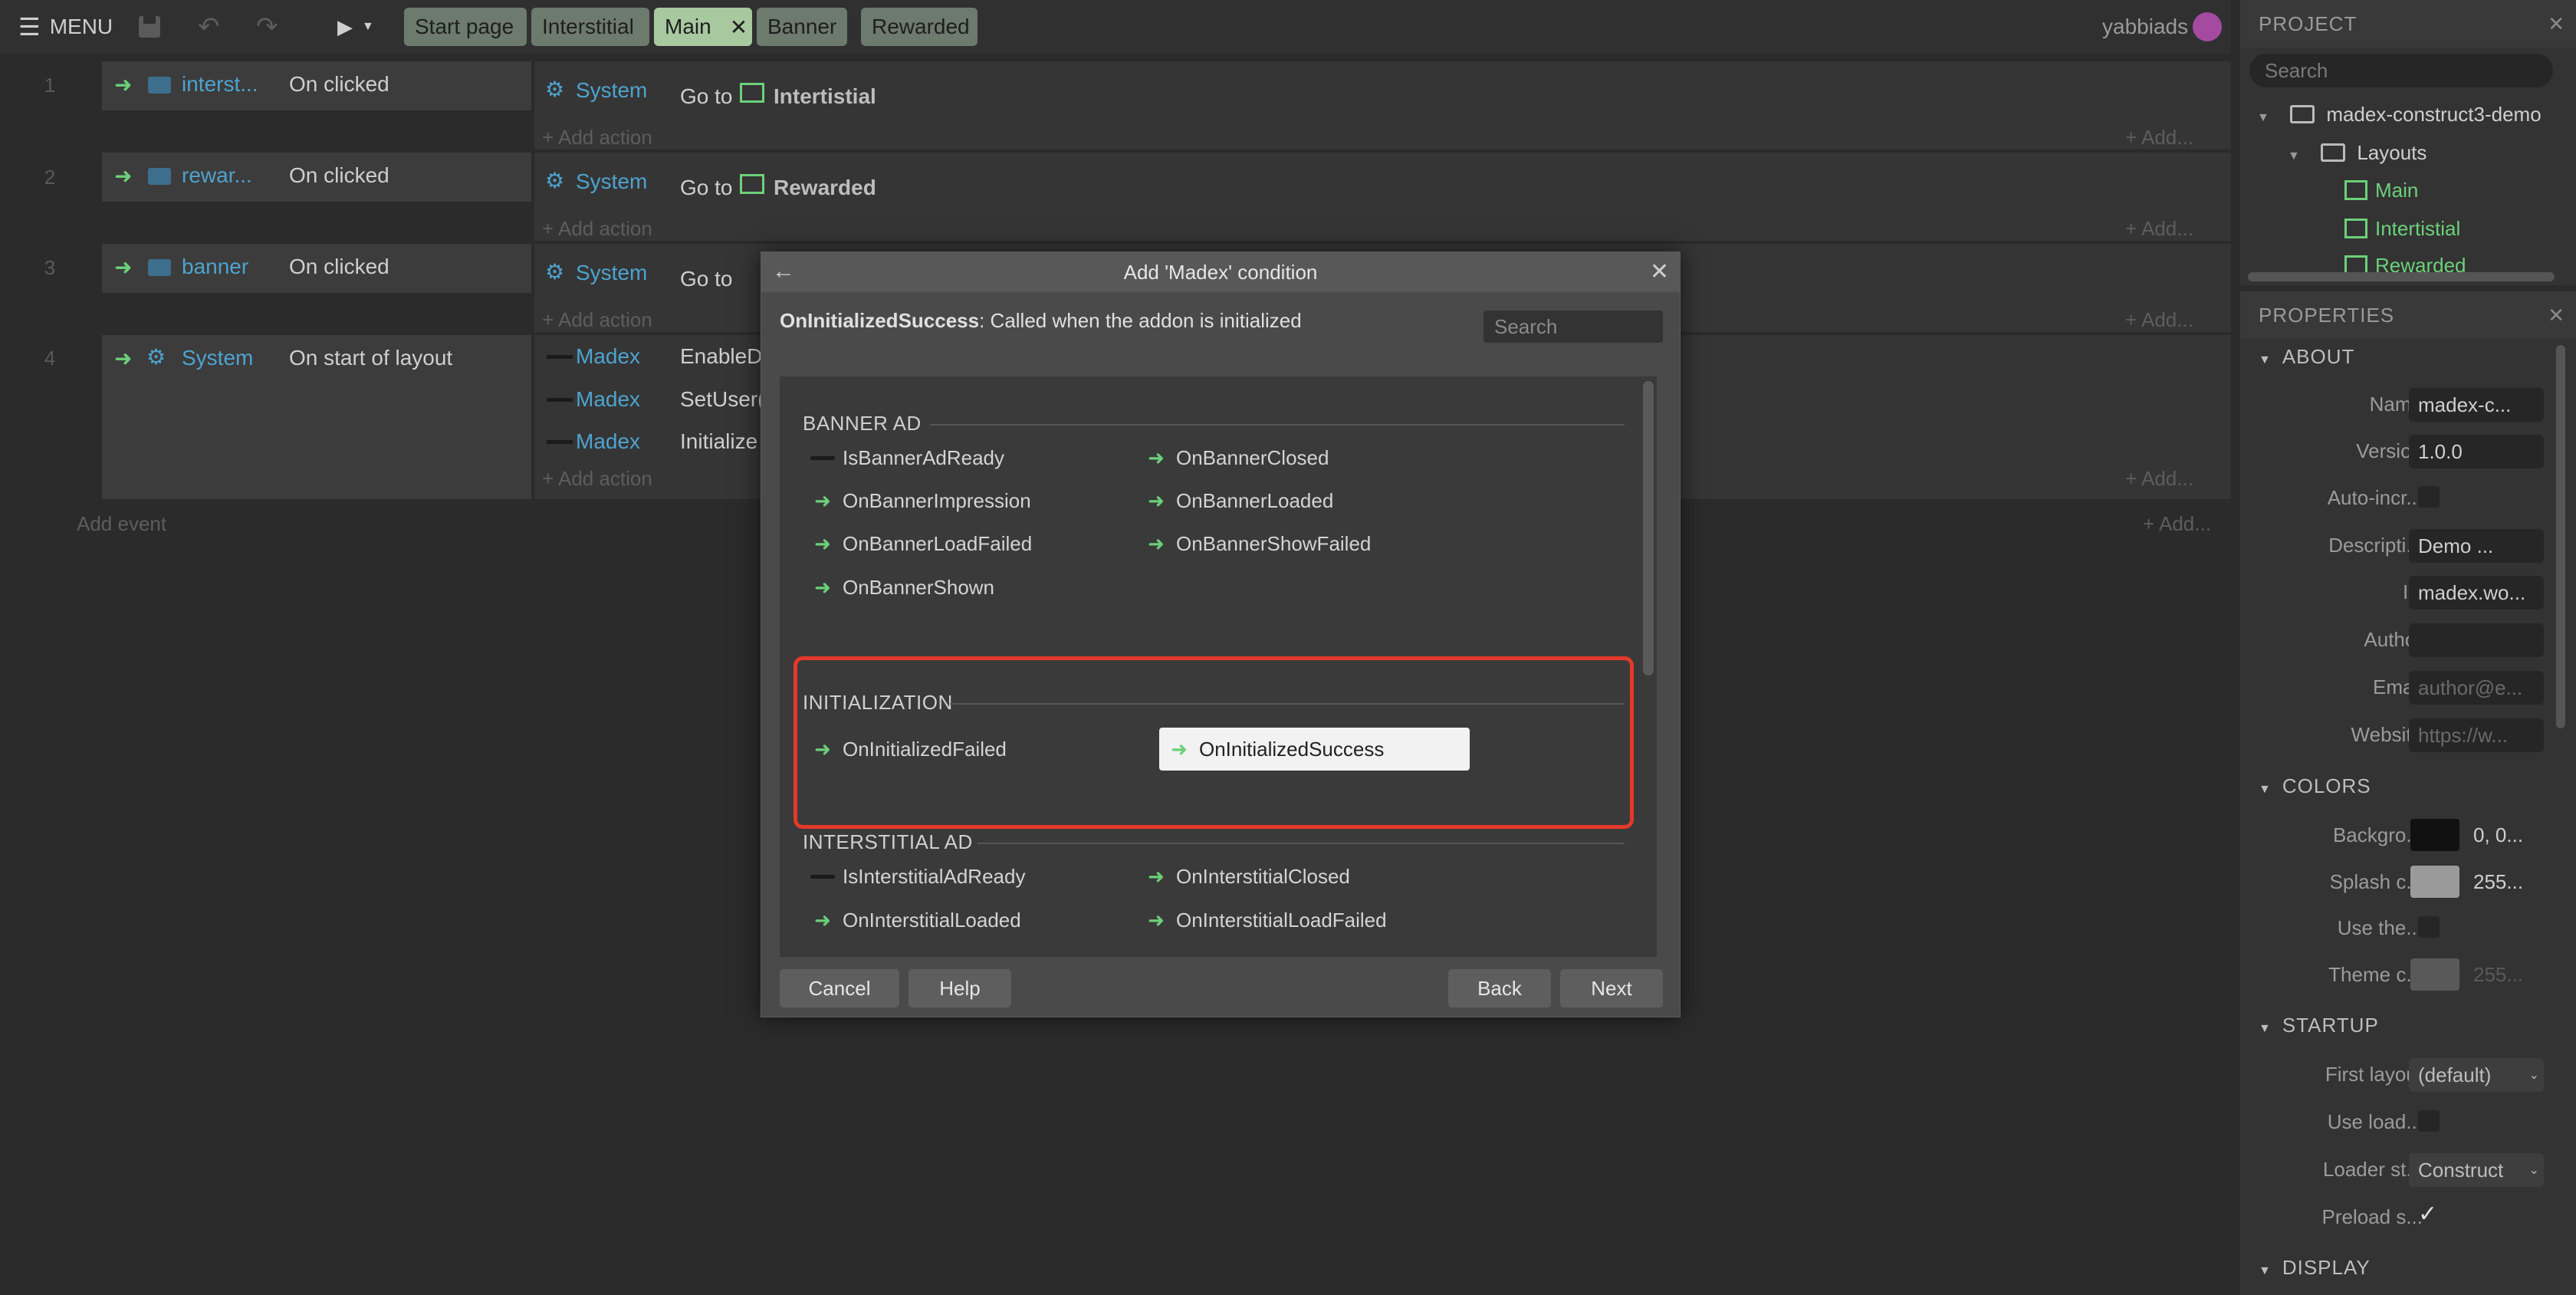 Image resolution: width=2576 pixels, height=1295 pixels. Describe the element at coordinates (2429, 497) in the screenshot. I see `auto-increment-checkbox` at that location.